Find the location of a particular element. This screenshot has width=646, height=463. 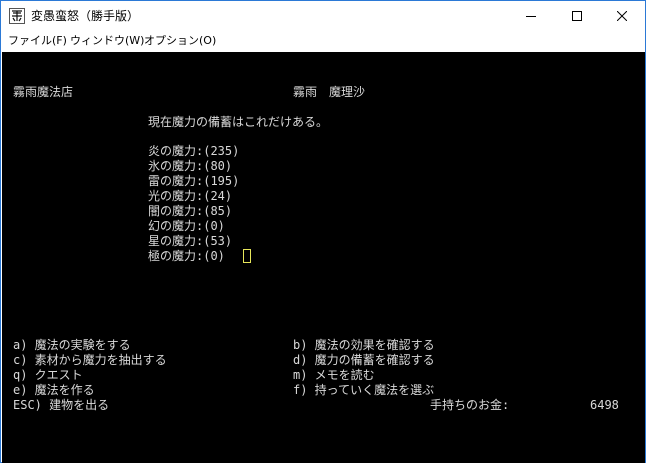

option-e: e) 魔法を作る is located at coordinates (54, 390).